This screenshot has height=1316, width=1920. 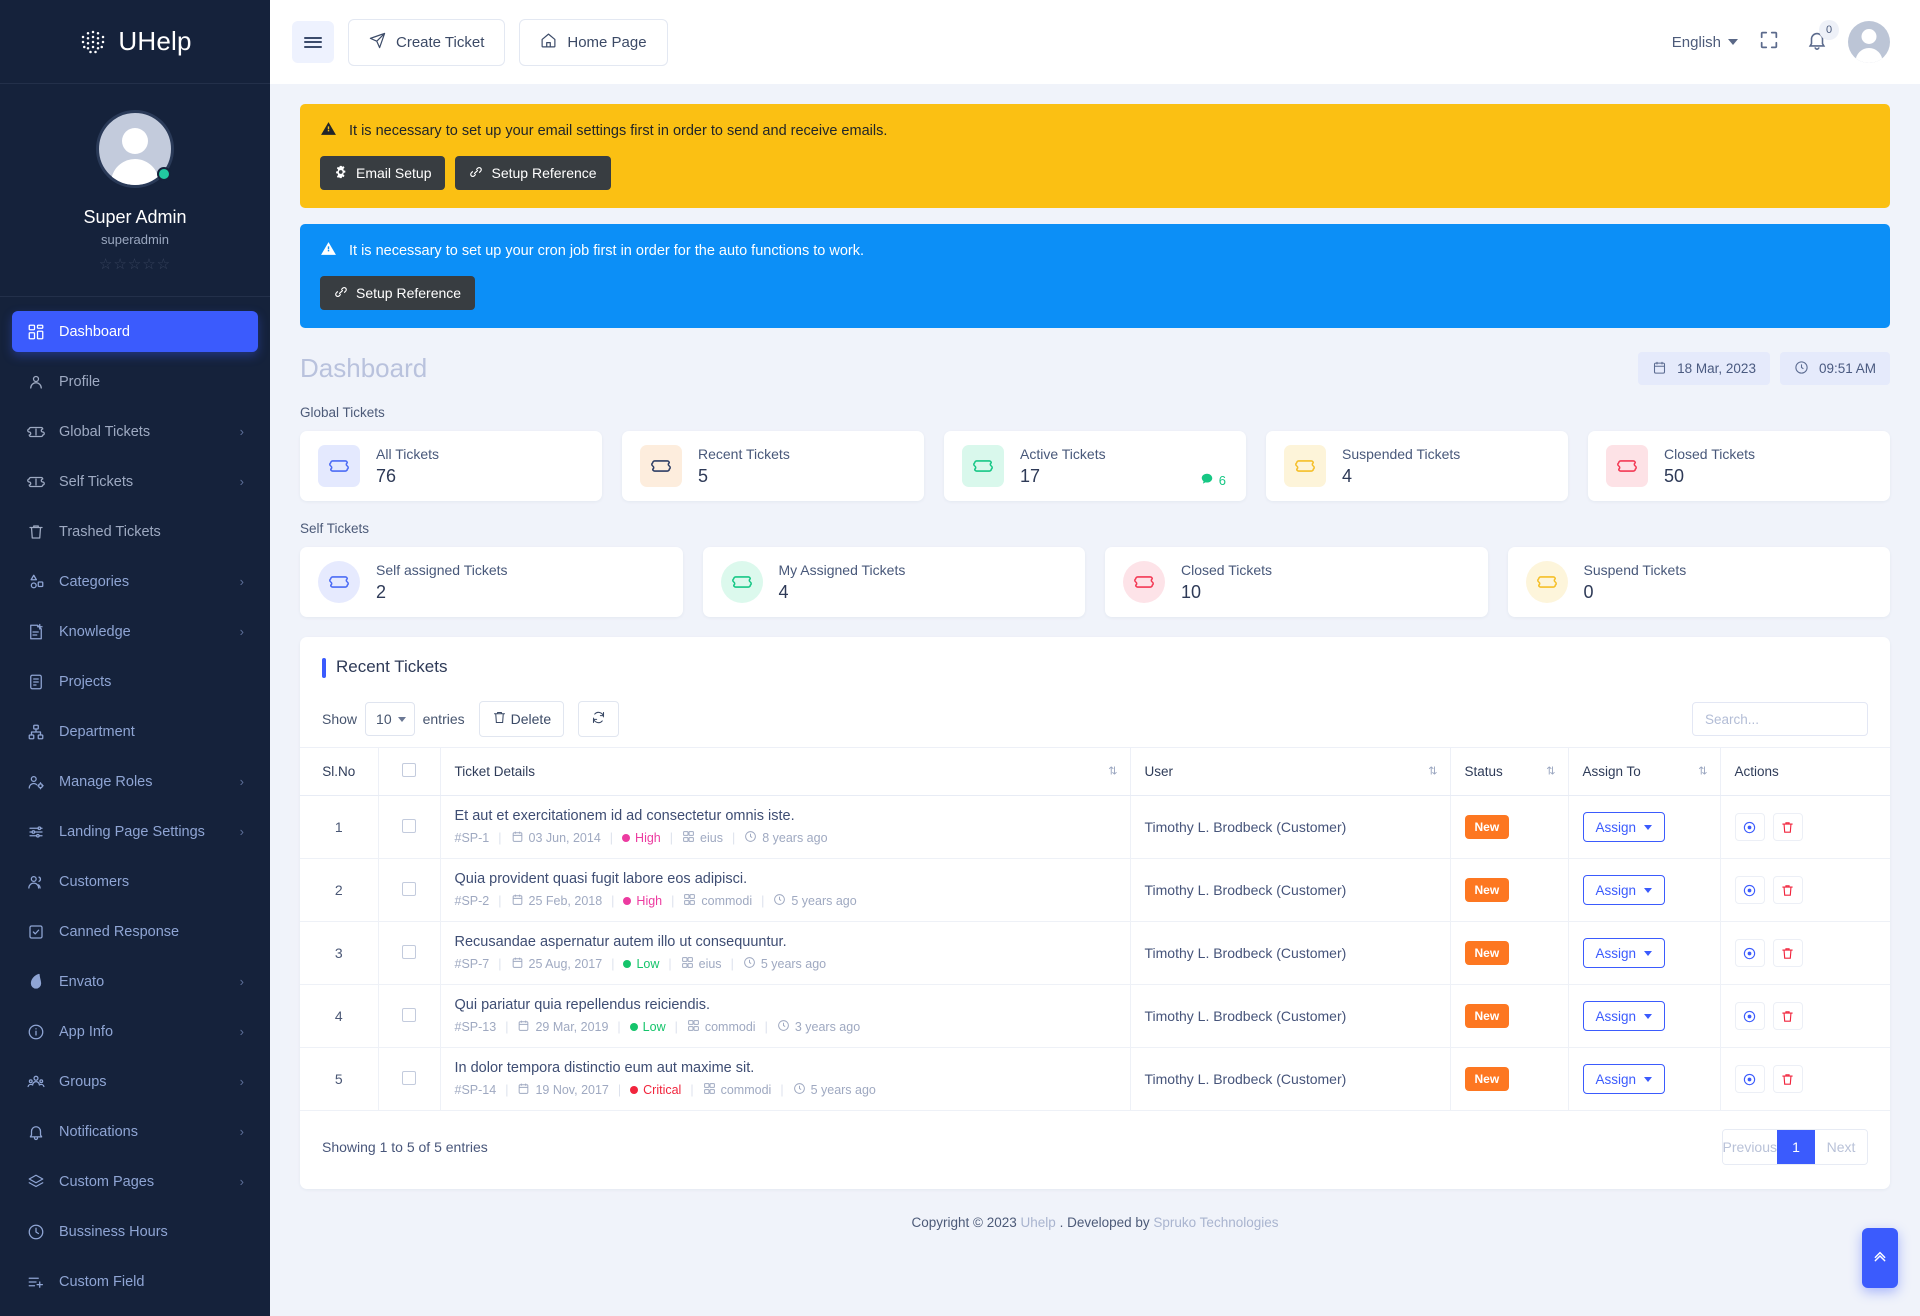 I want to click on cron-setup-reference-button: Setup Reference, so click(x=398, y=293).